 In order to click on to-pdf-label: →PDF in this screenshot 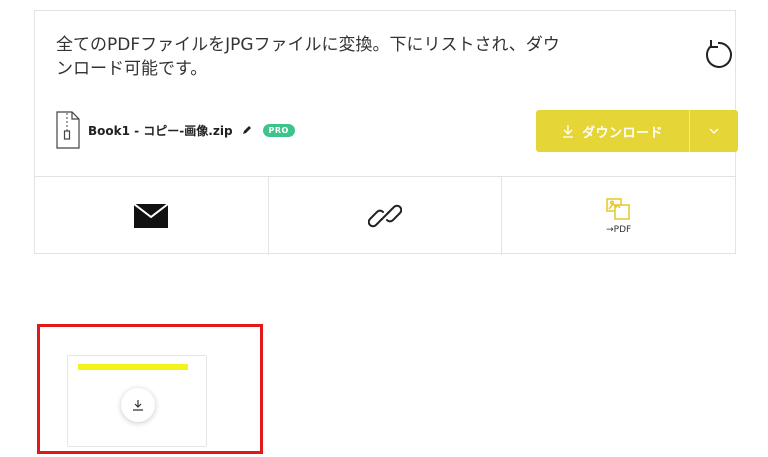, I will do `click(619, 230)`.